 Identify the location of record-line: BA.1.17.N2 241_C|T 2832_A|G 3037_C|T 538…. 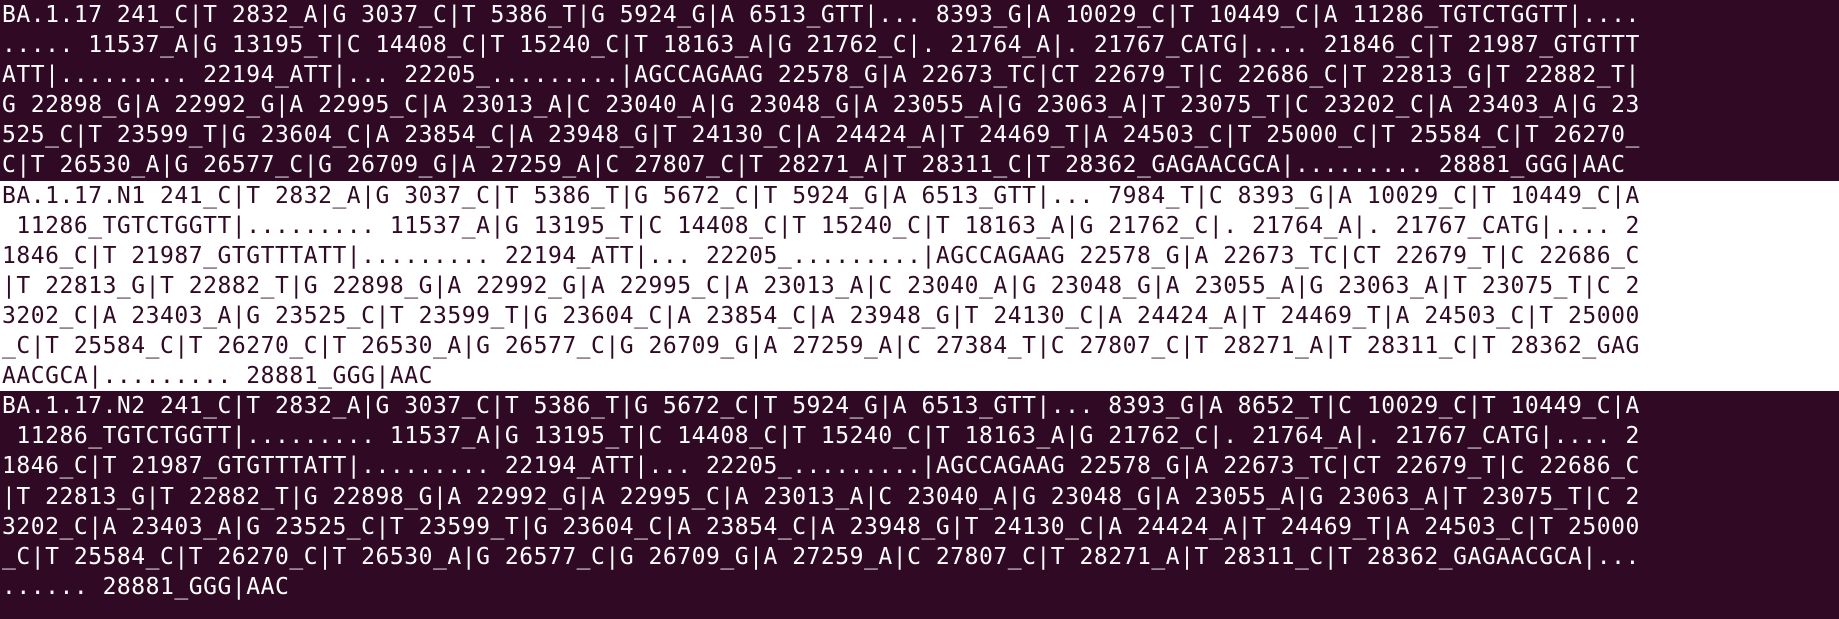
(821, 406).